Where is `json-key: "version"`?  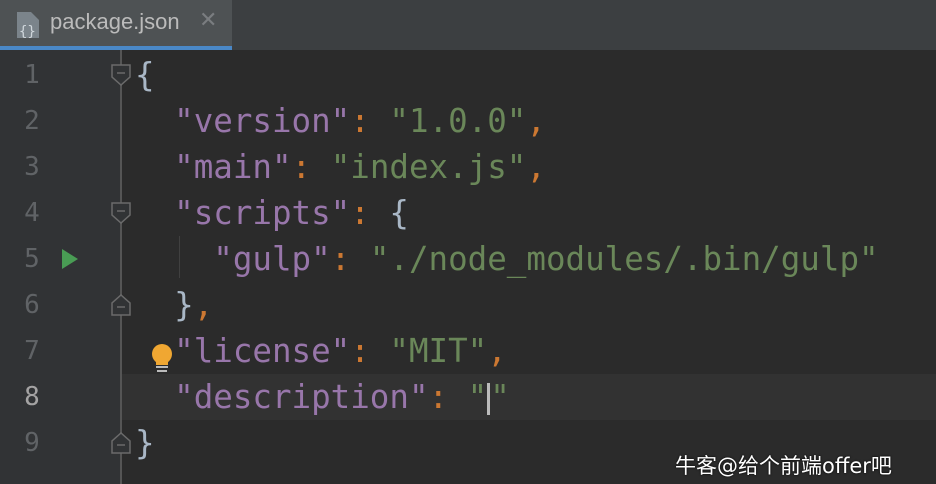 json-key: "version" is located at coordinates (262, 121).